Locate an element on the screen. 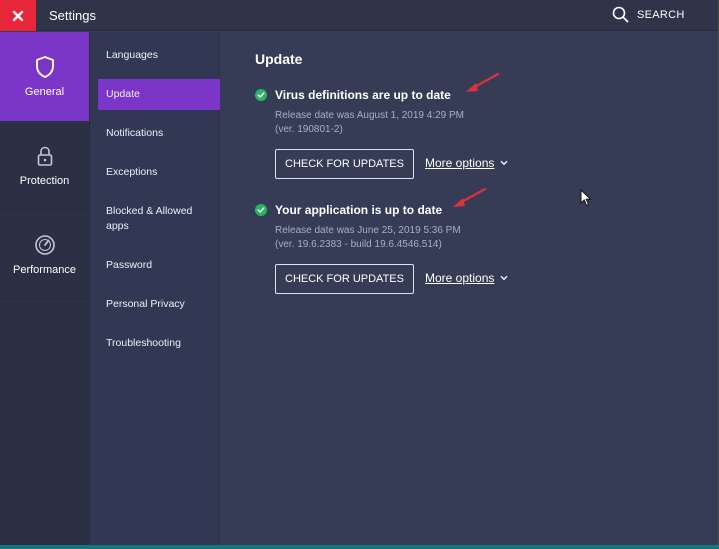 Image resolution: width=719 pixels, height=549 pixels. search-button: SEARCH is located at coordinates (648, 14).